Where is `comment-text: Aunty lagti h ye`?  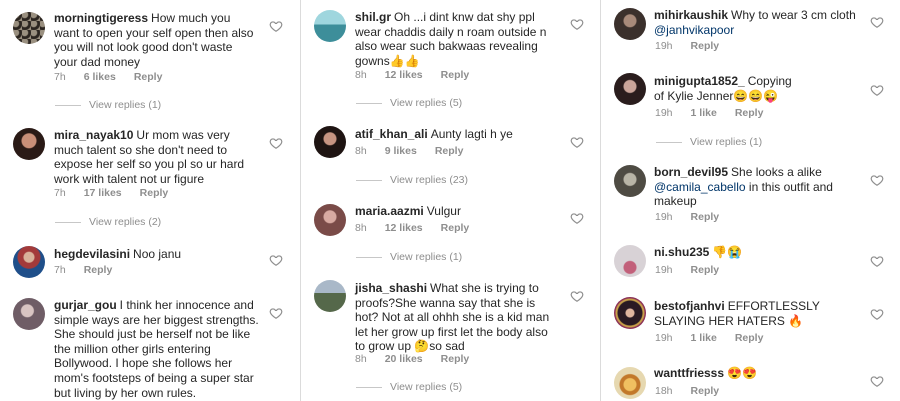
comment-text: Aunty lagti h ye is located at coordinates (471, 134).